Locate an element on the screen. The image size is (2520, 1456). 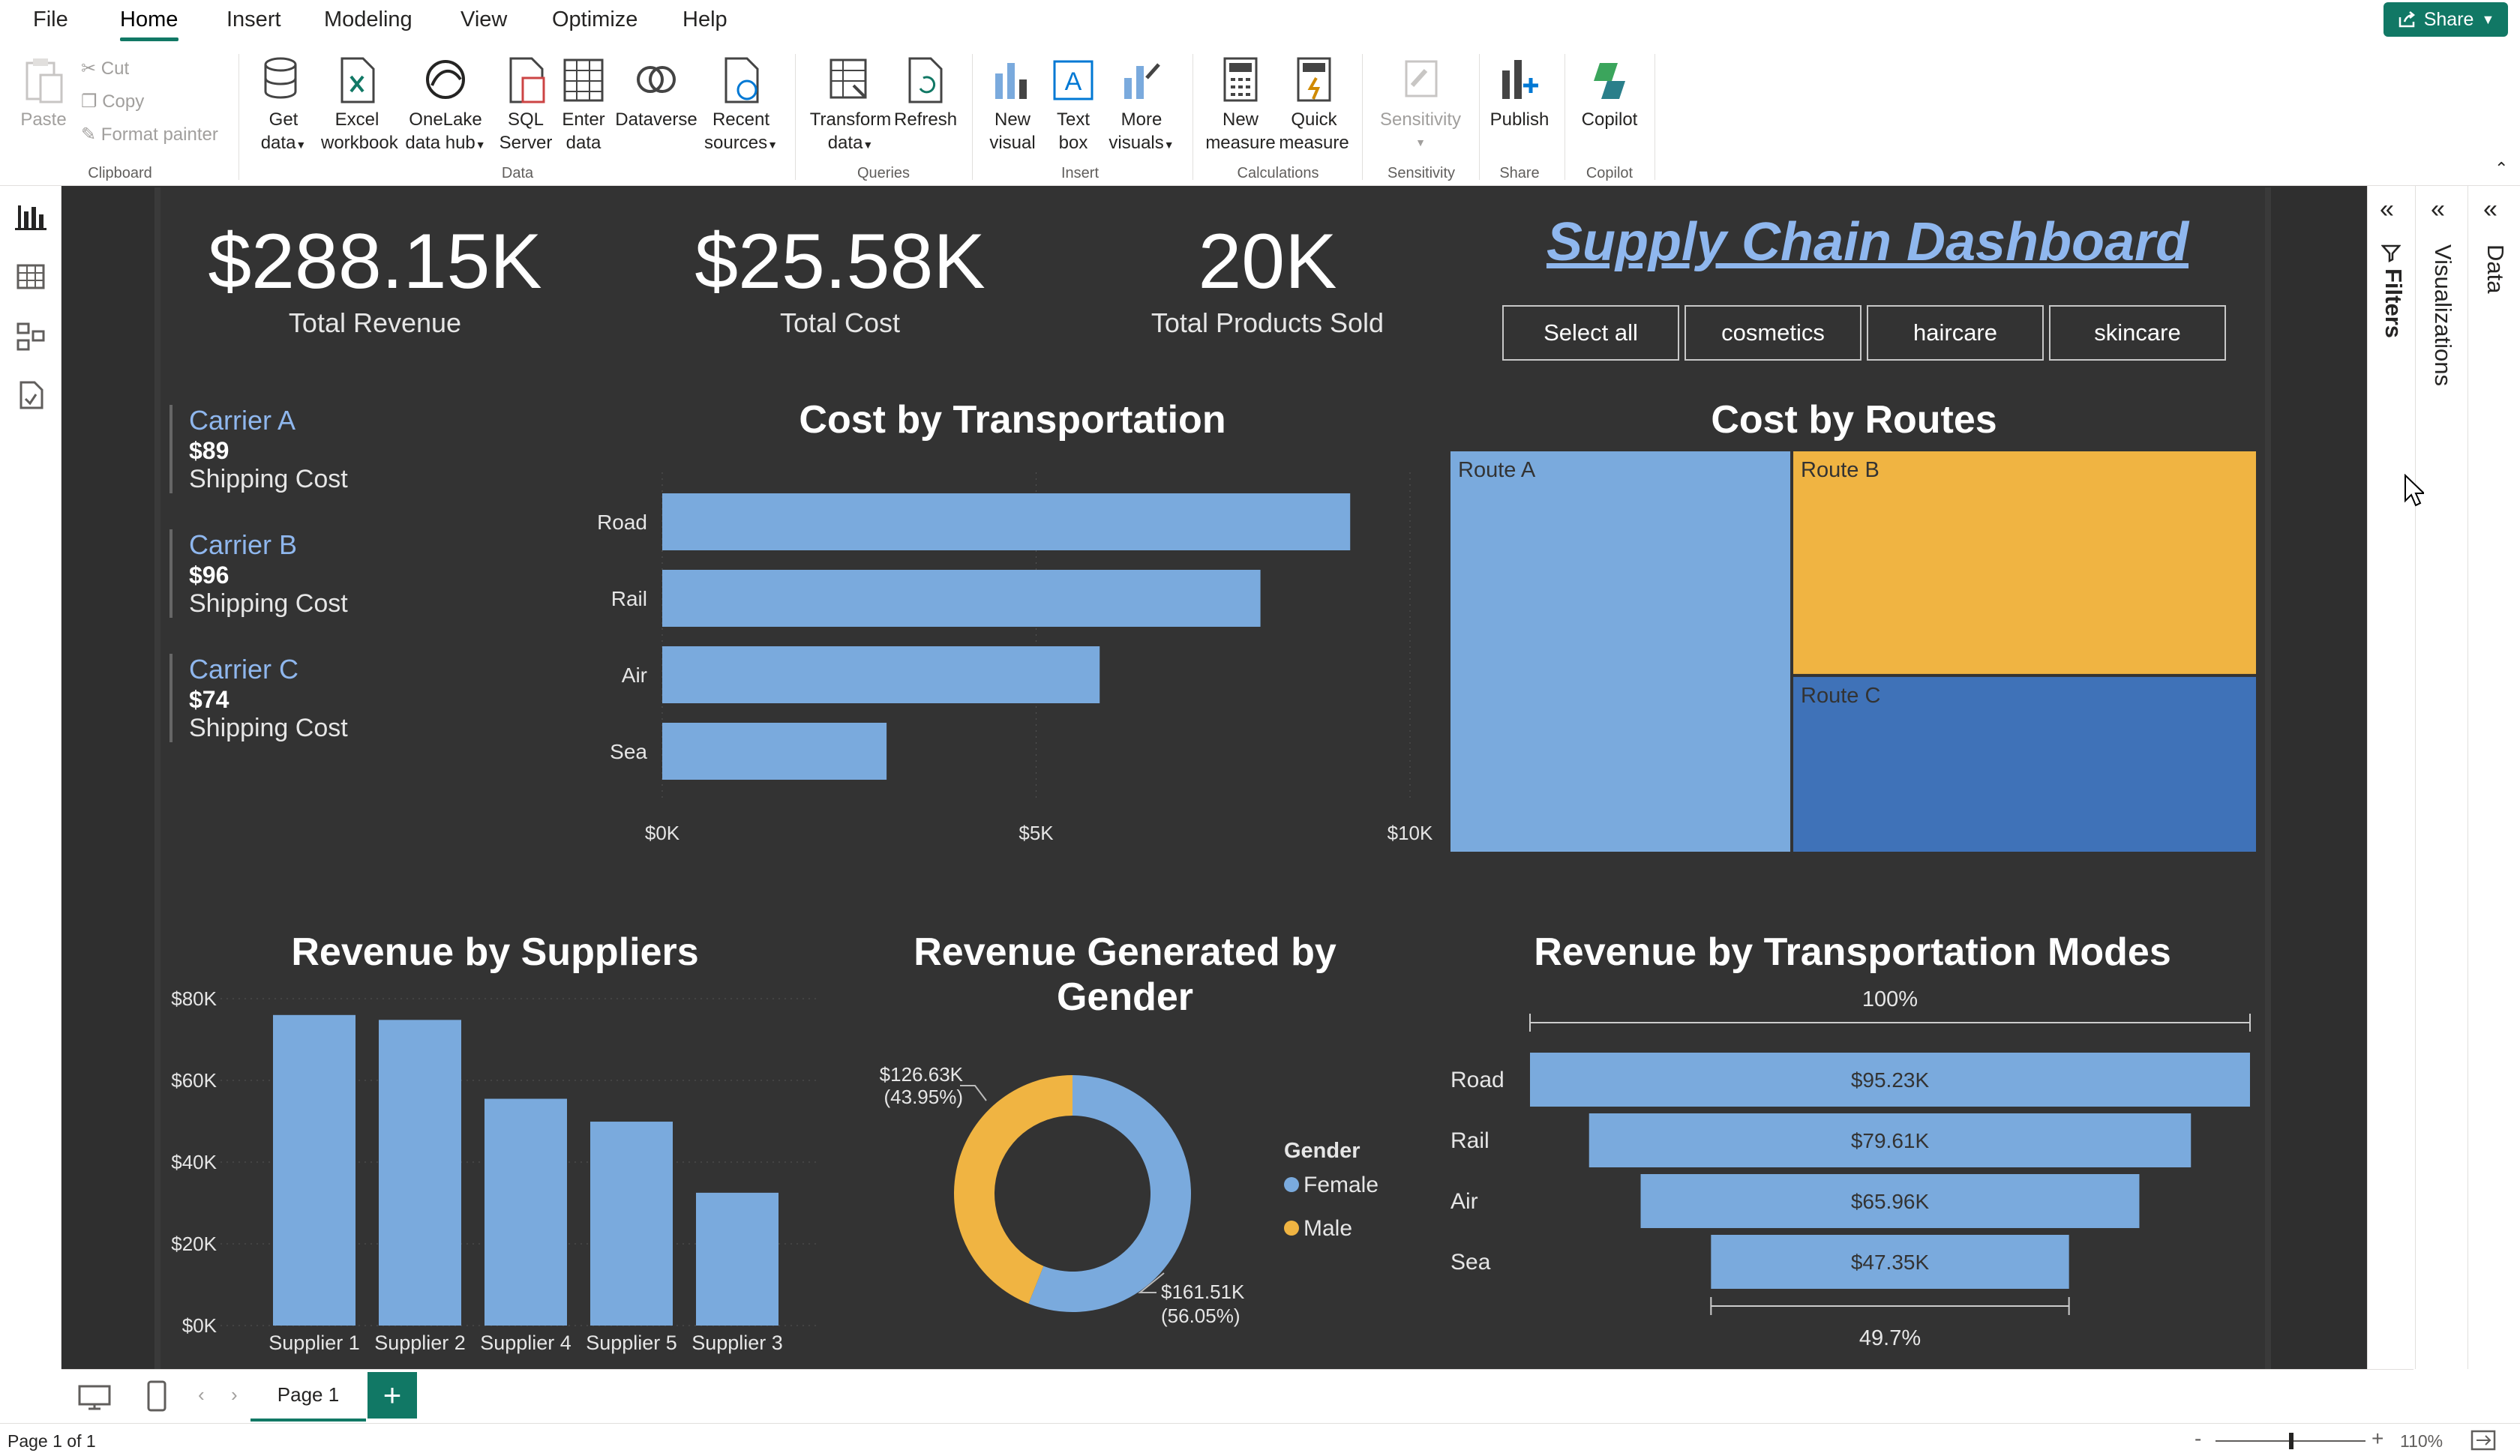
view-switcher is located at coordinates (31, 777).